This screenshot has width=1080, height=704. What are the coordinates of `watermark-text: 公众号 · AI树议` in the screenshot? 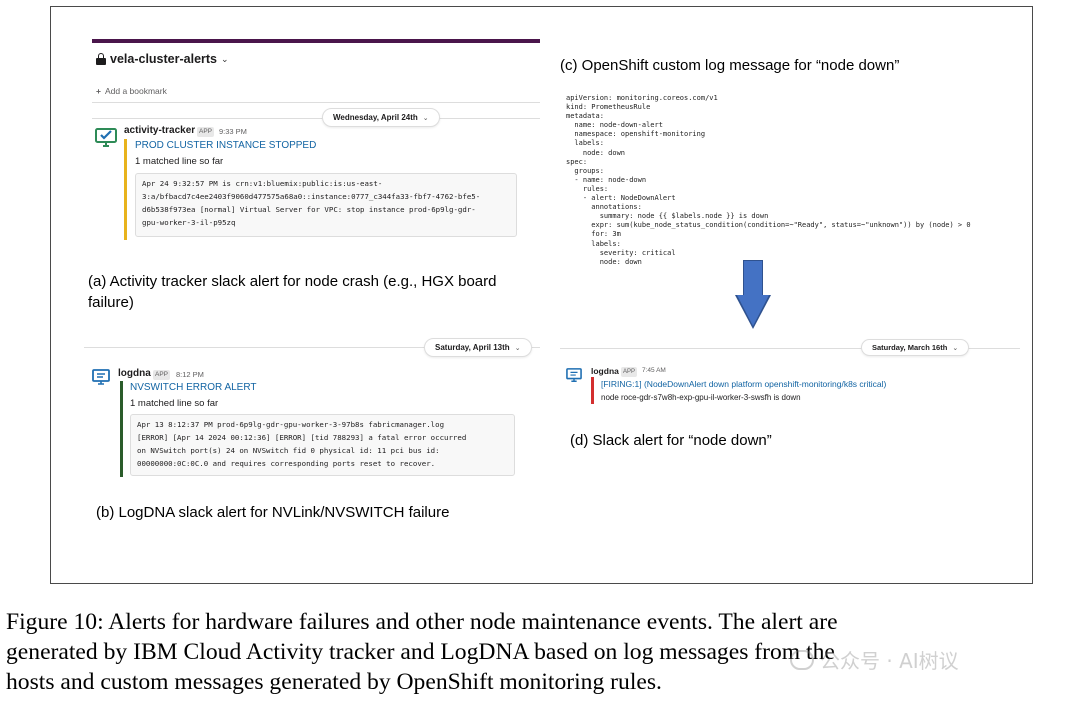 It's located at (889, 661).